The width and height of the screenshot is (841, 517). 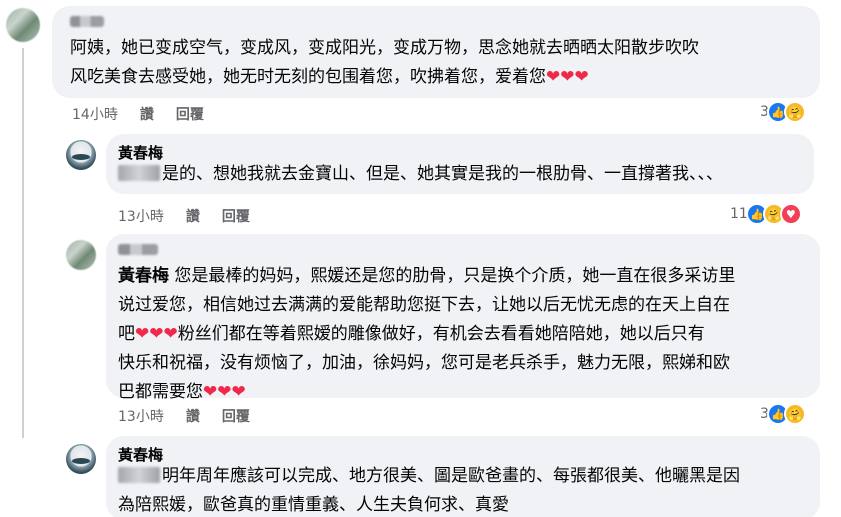 I want to click on comment-text-line: 為陪熙媛，歐爸真的重情重義、人生夫負何求、真愛, so click(x=313, y=505).